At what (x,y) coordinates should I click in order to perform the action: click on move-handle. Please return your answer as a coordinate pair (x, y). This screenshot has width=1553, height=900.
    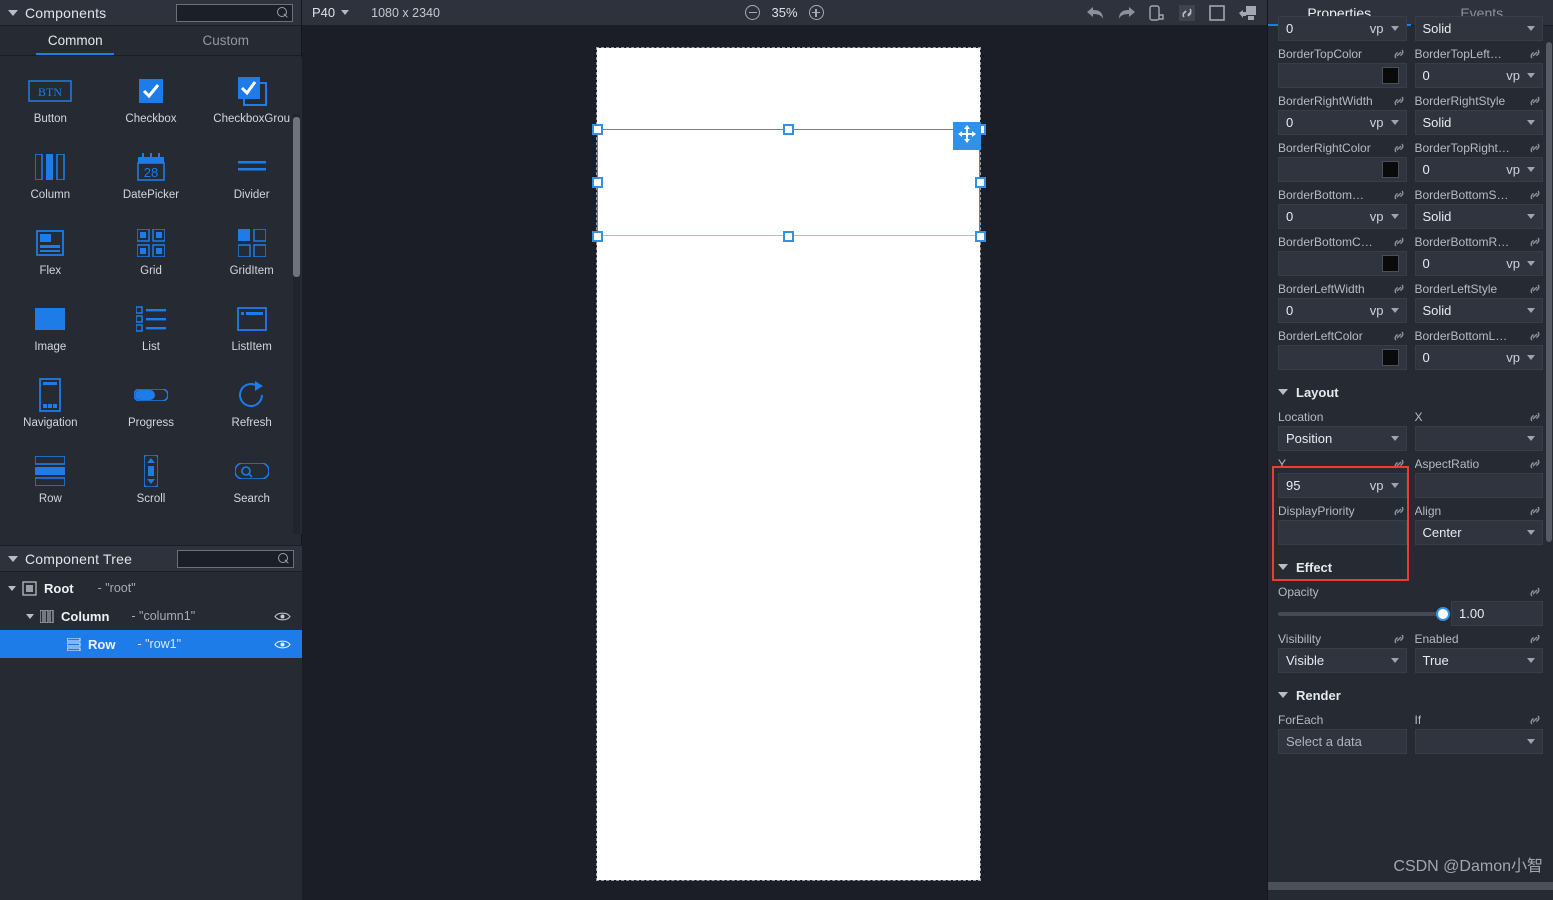
    Looking at the image, I should click on (967, 136).